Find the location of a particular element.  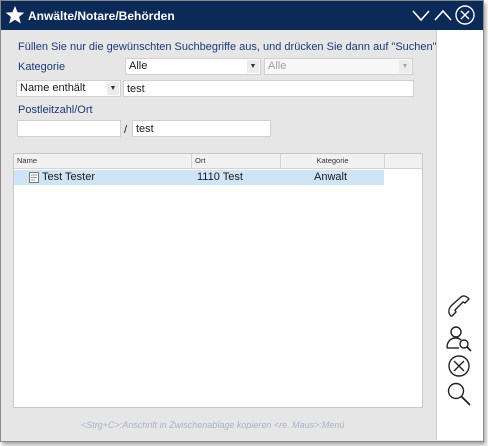

name-filter-mode-select: Name enthält ▼ is located at coordinates (68, 88).